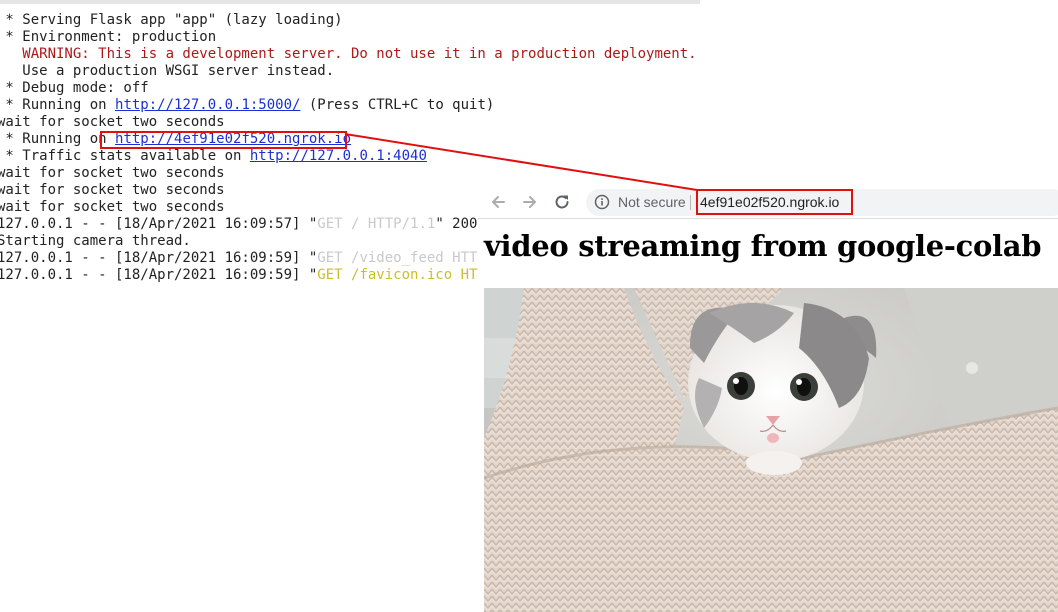 Image resolution: width=1058 pixels, height=612 pixels. I want to click on terminal-top-edge, so click(350, 2).